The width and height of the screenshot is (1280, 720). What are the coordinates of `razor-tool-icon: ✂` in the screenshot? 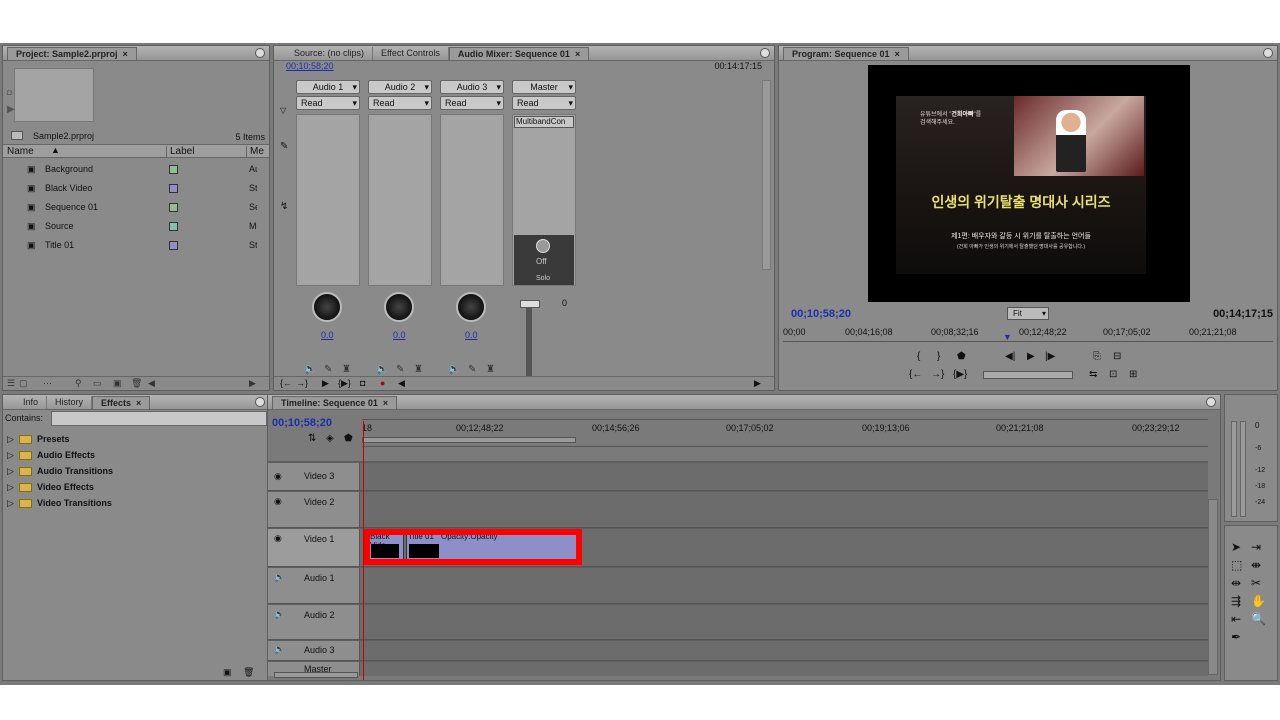 It's located at (1256, 583).